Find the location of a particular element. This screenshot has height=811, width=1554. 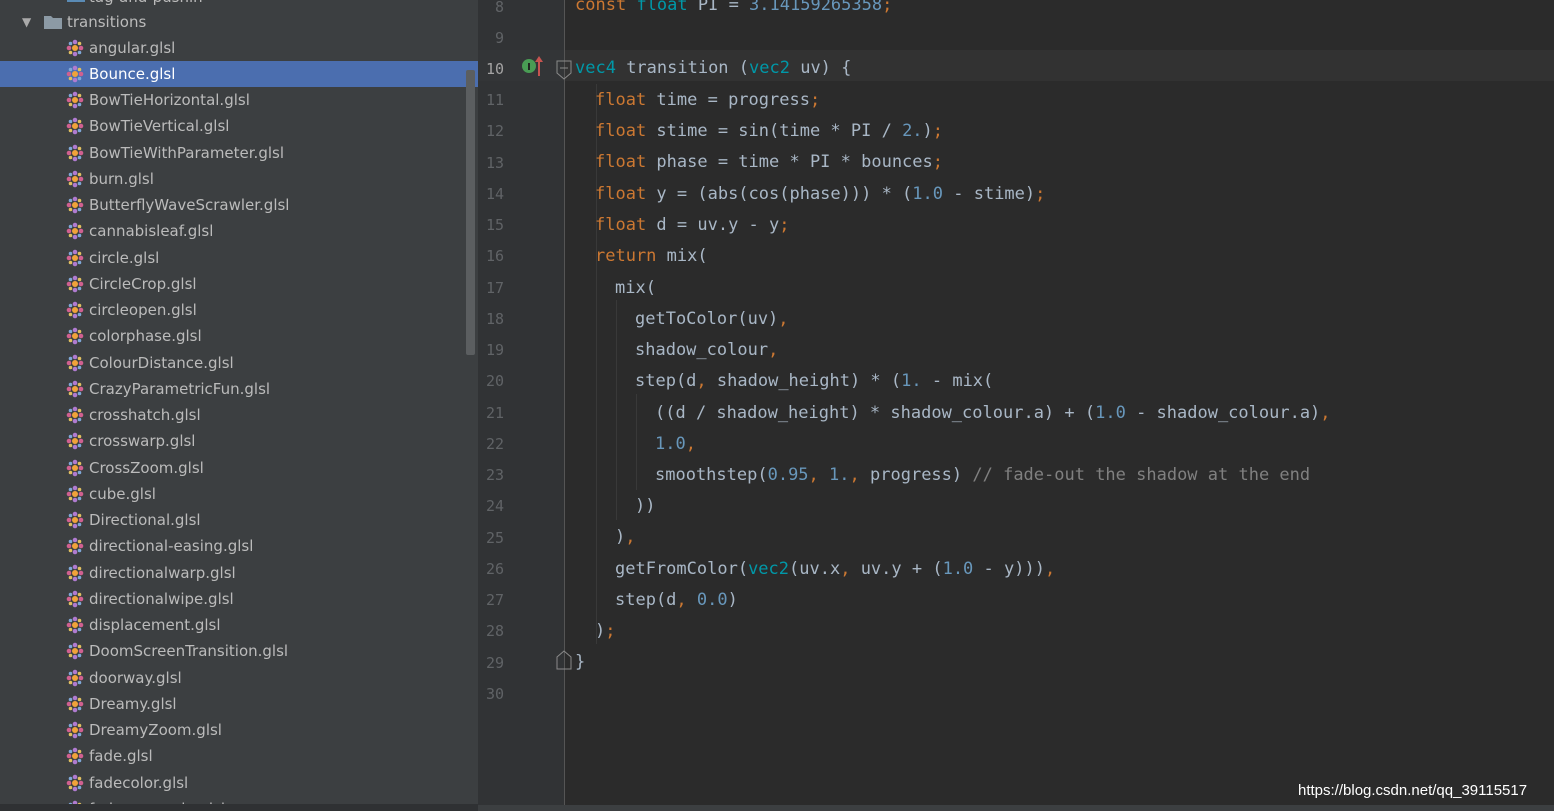

tree-file-item: crosswarp.glsl is located at coordinates (239, 441).